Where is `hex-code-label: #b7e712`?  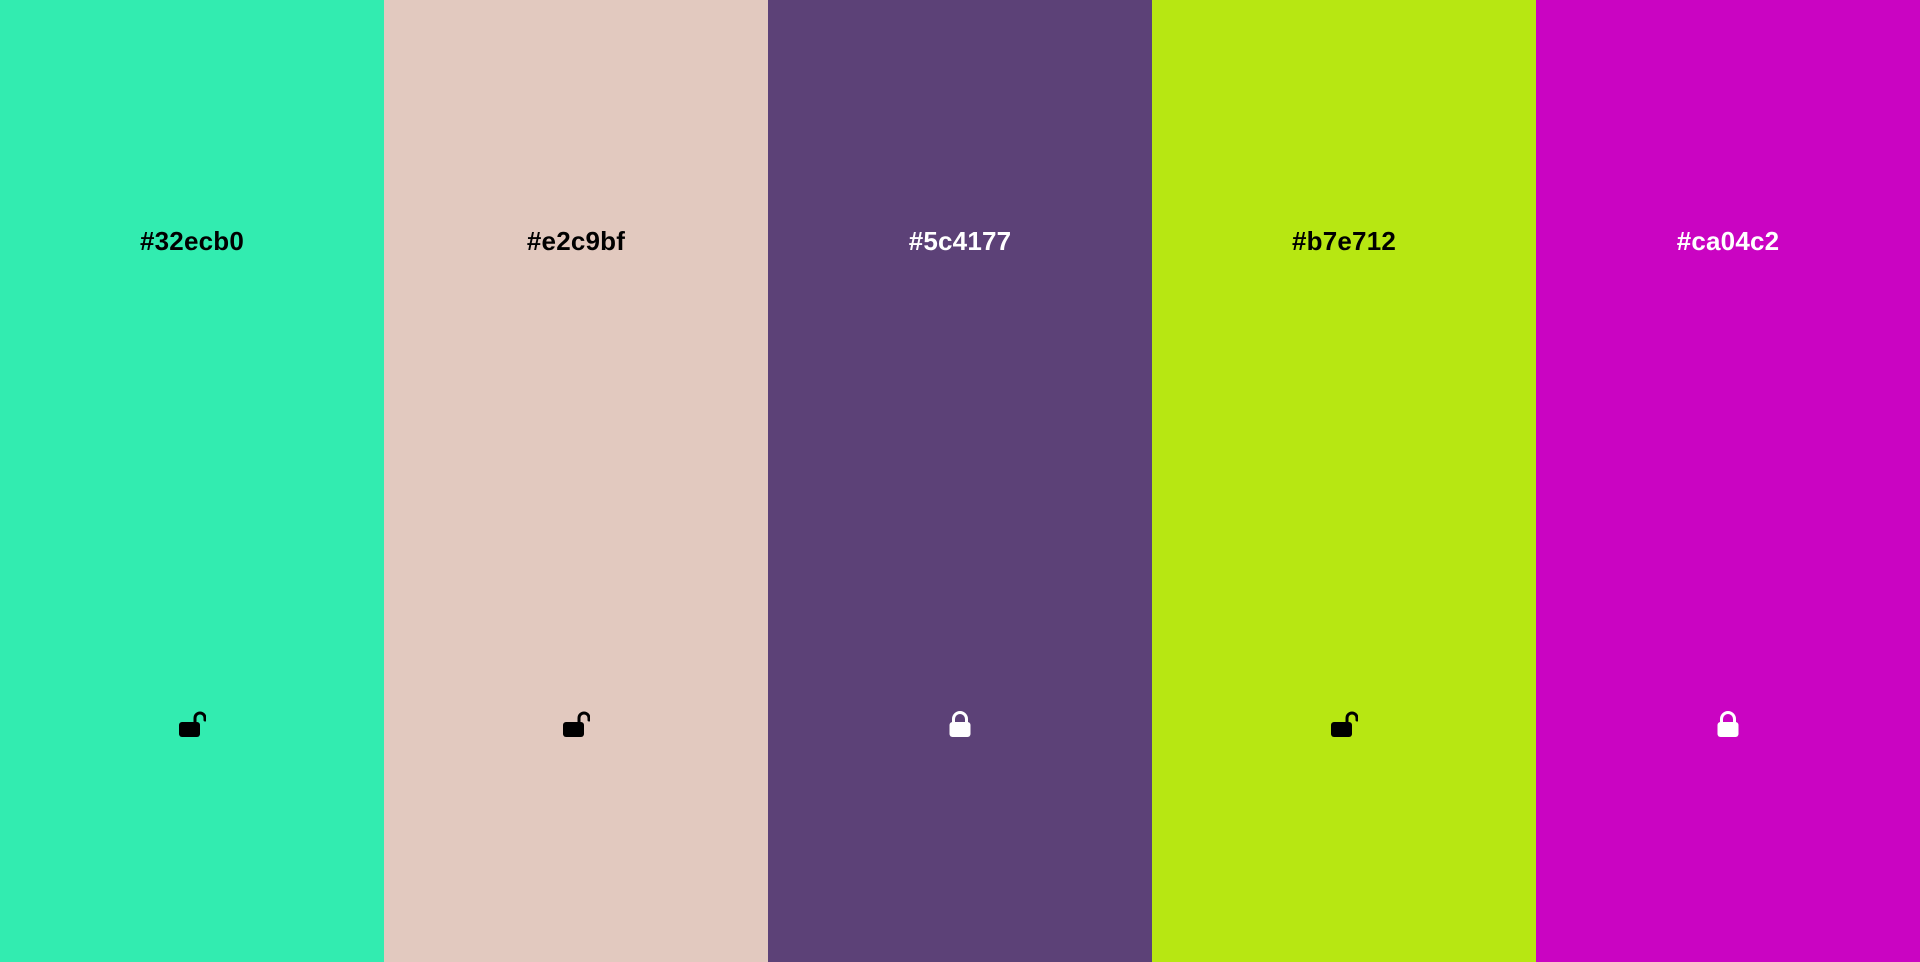
hex-code-label: #b7e712 is located at coordinates (1344, 241).